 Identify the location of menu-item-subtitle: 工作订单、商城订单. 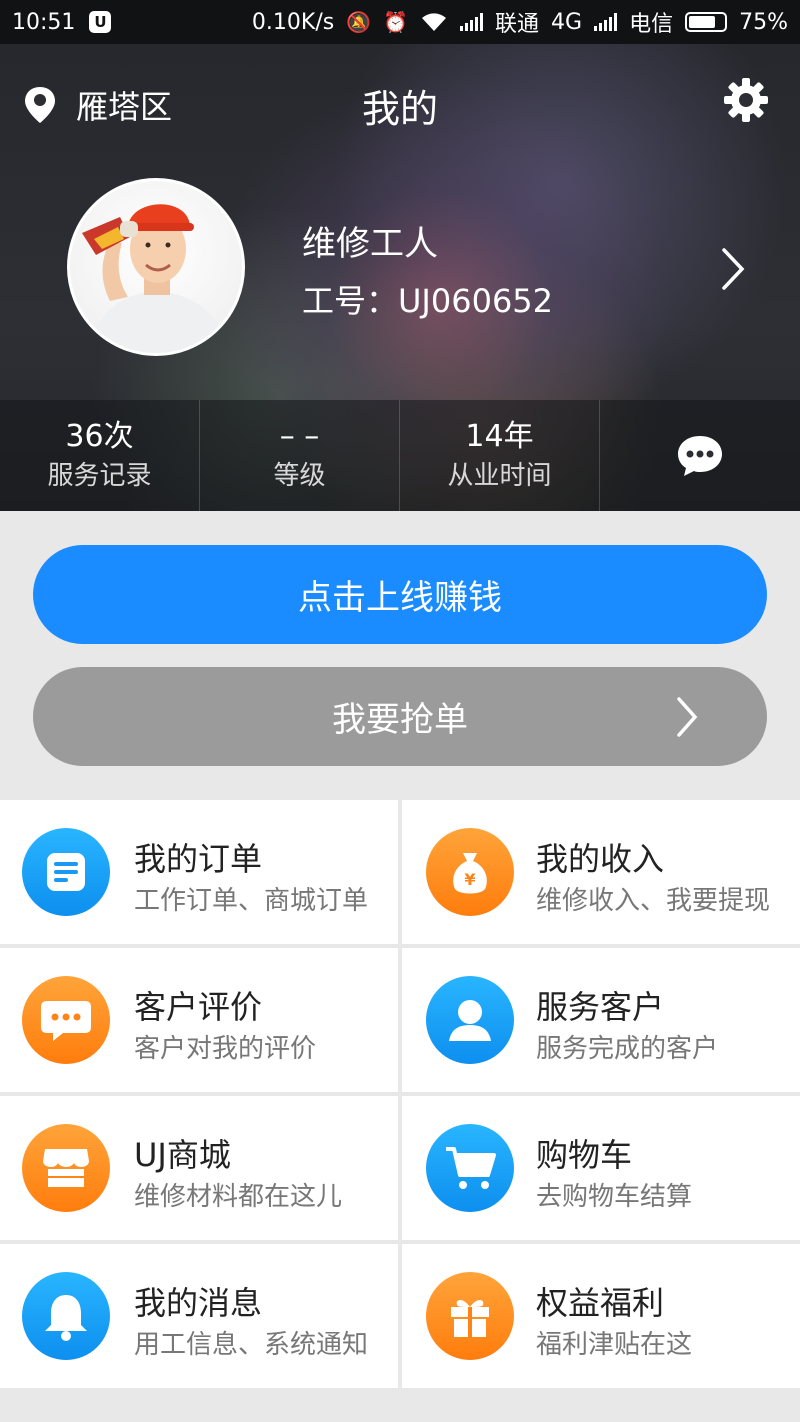
(251, 901).